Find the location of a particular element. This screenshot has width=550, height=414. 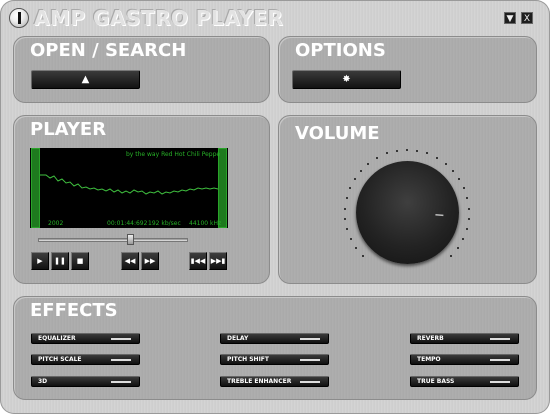

player-title: PLAYER is located at coordinates (68, 129).